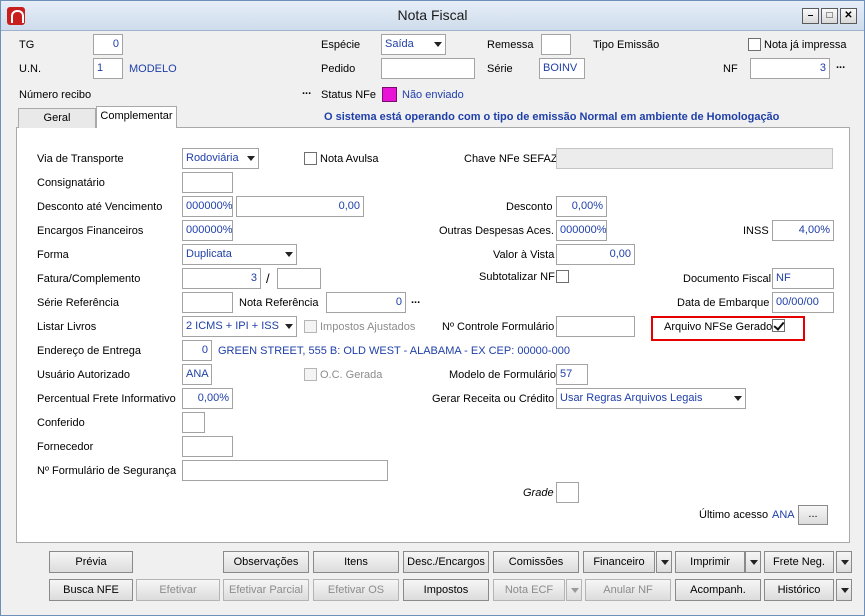 The image size is (865, 616). Describe the element at coordinates (803, 302) in the screenshot. I see `data-embarque-input: 00/00/00` at that location.